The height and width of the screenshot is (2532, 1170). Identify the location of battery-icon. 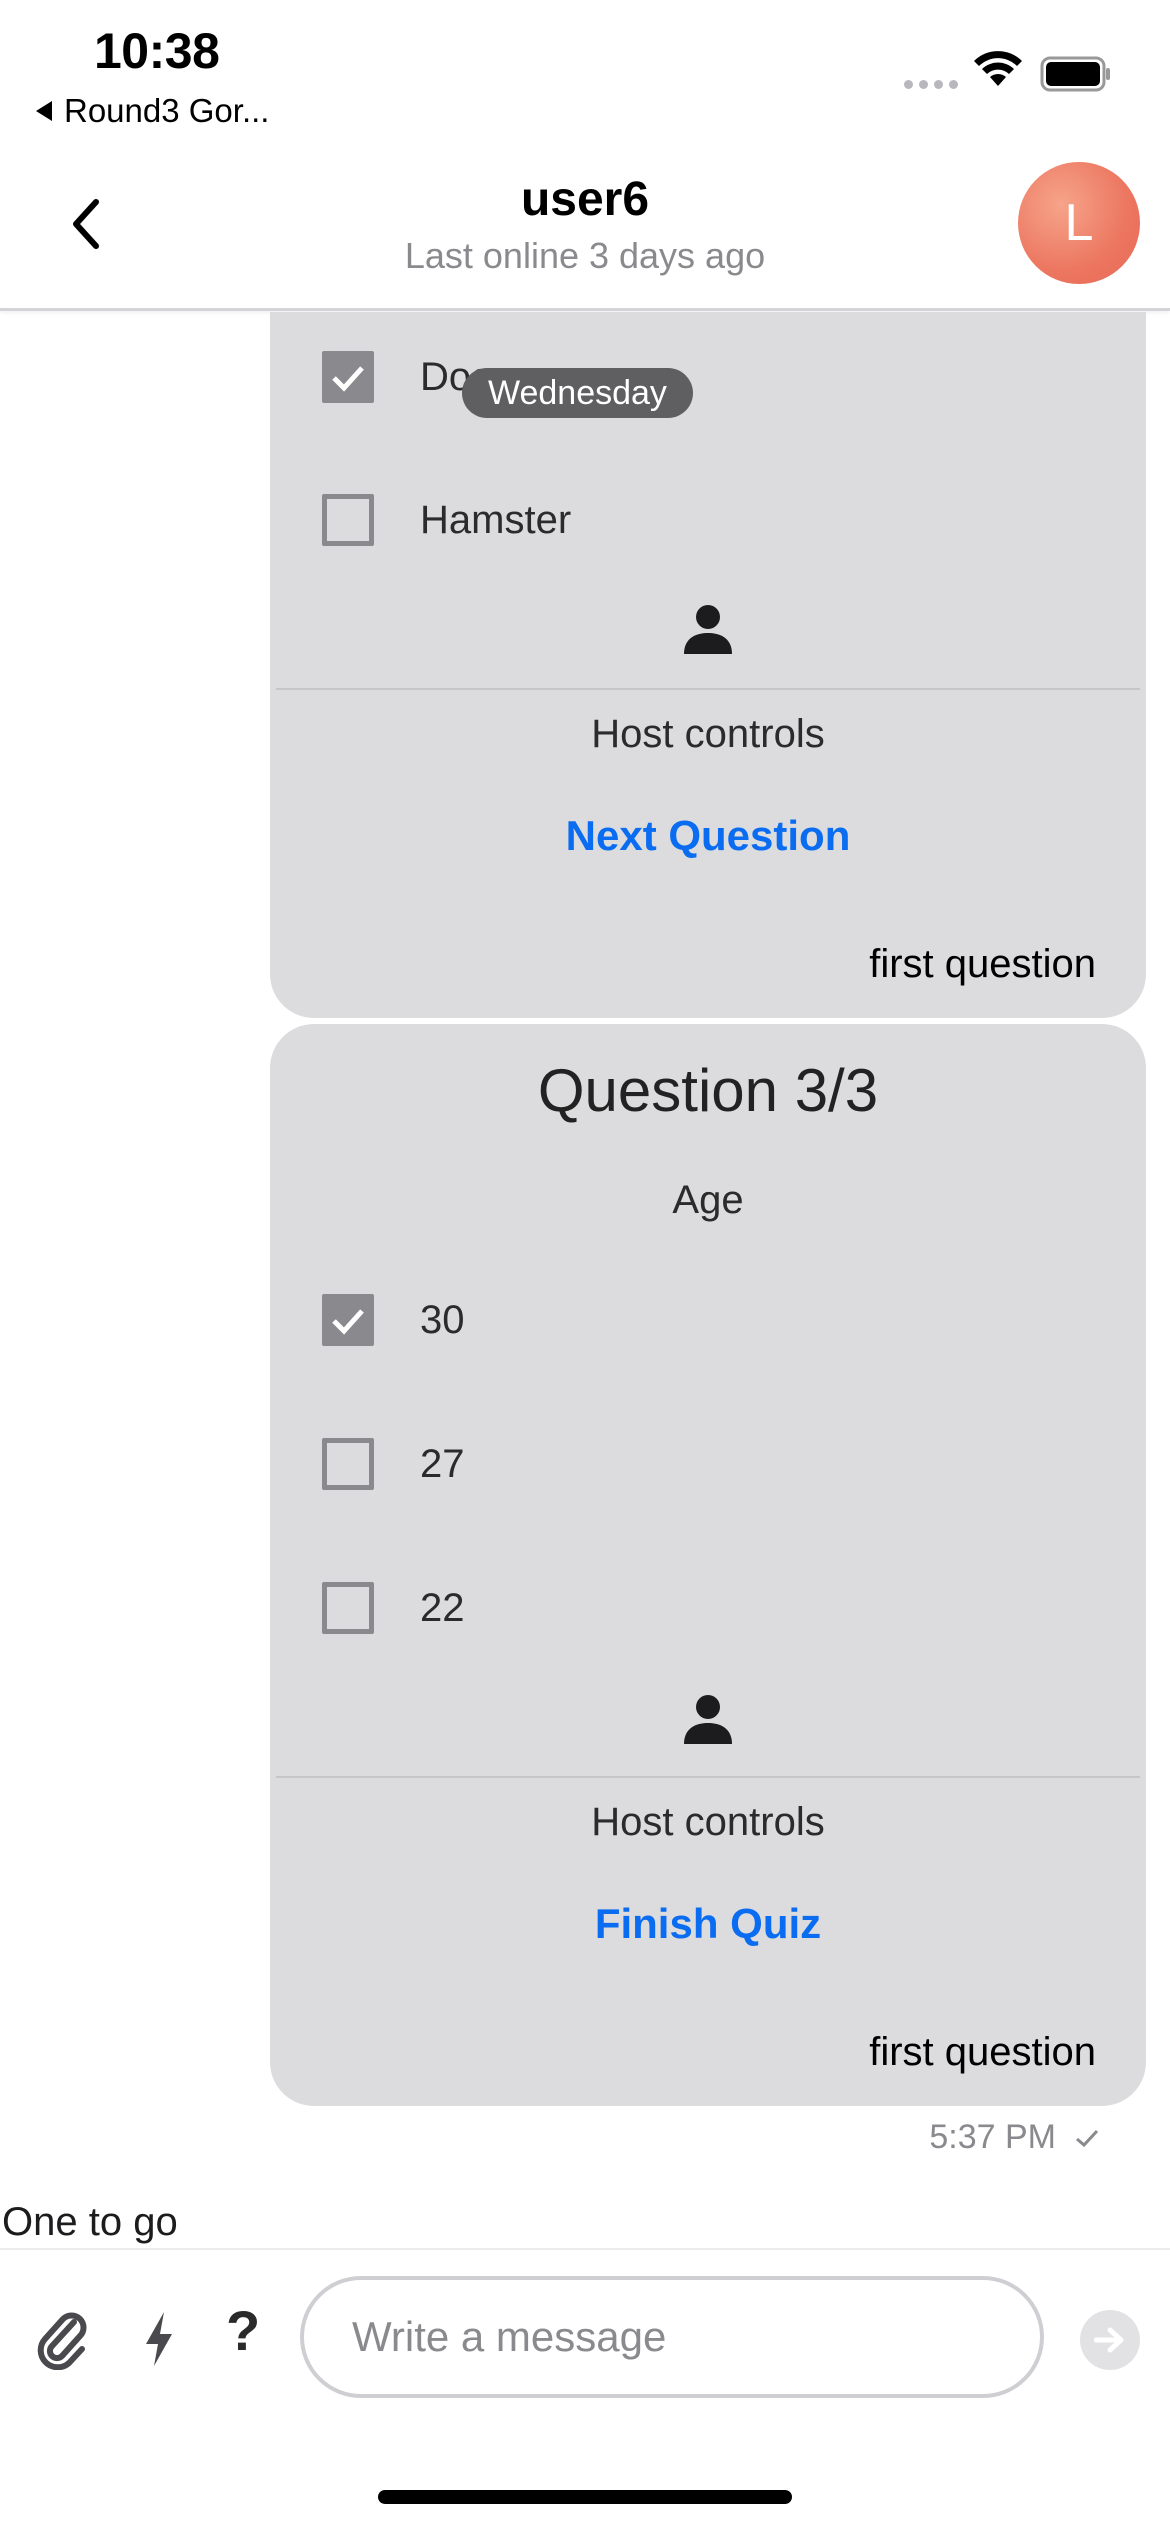
(1075, 74).